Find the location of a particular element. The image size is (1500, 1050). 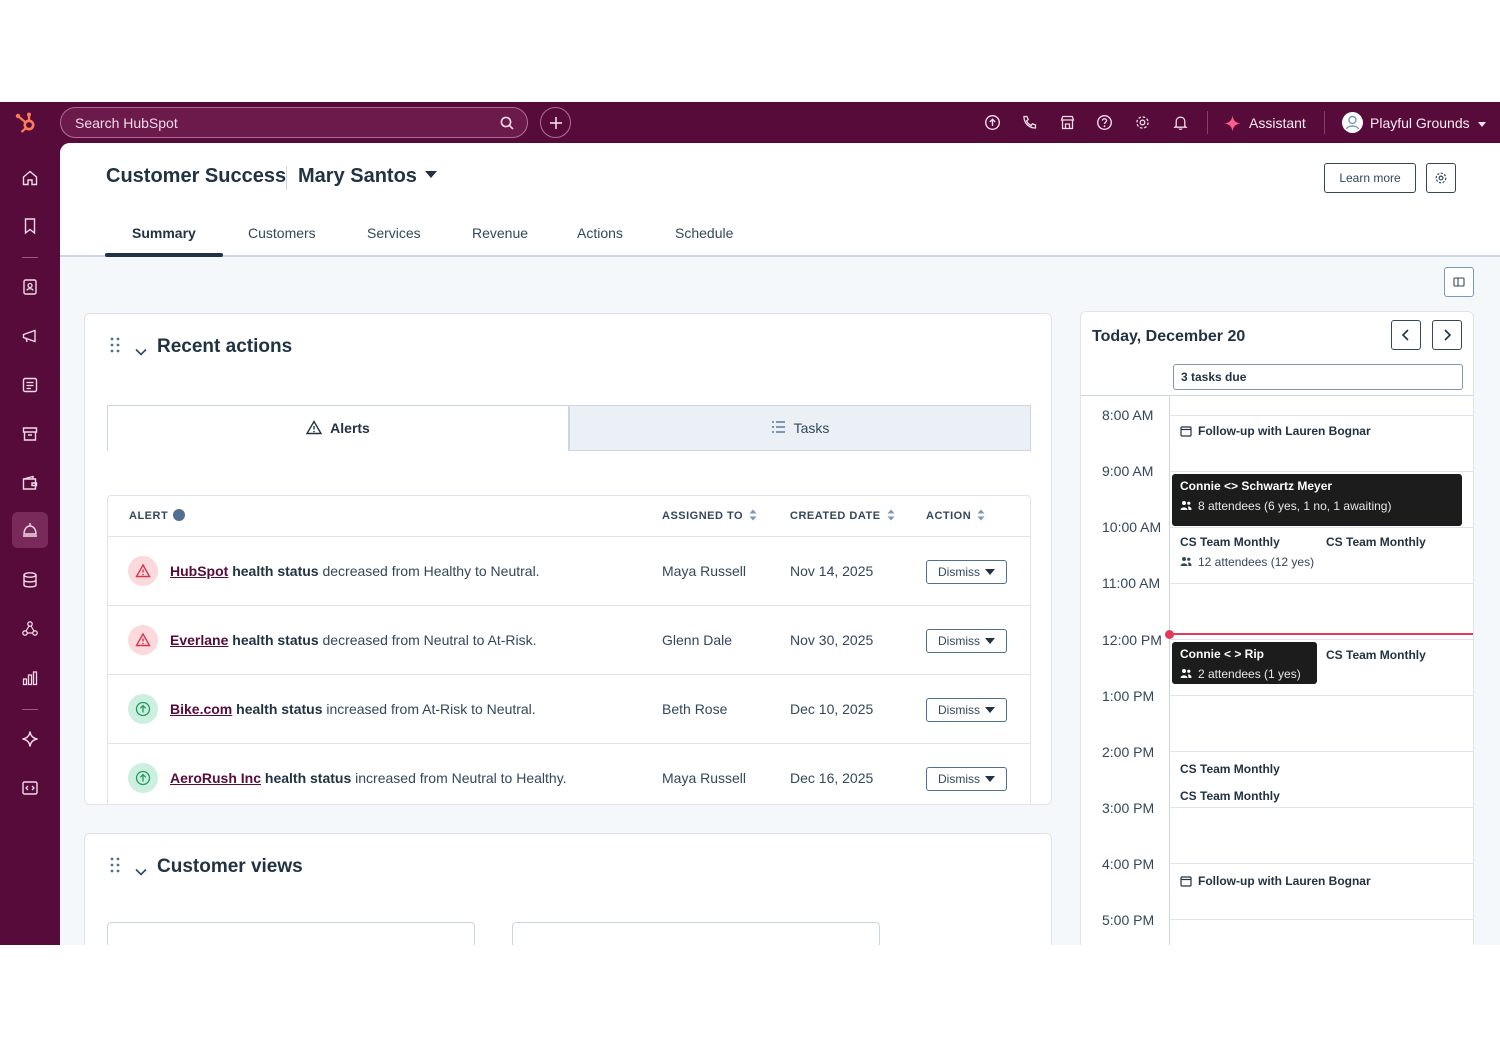

event-attendees: 12 attendees (12 yes) is located at coordinates (1247, 562).